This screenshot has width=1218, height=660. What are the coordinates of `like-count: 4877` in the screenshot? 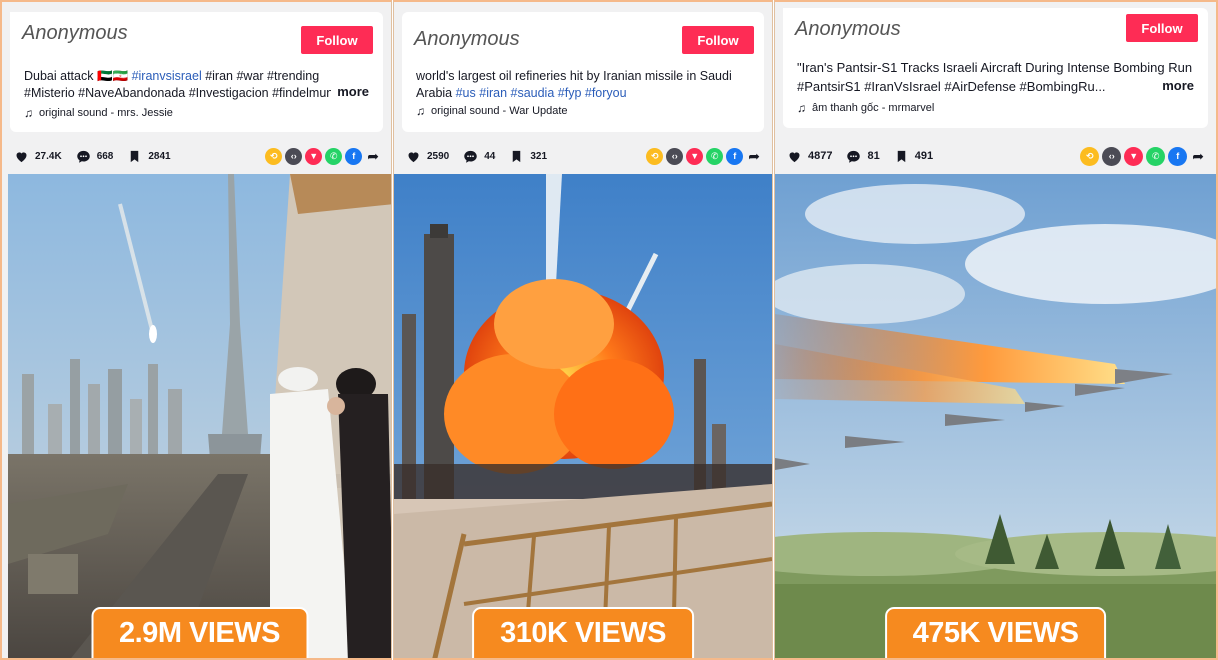 It's located at (820, 156).